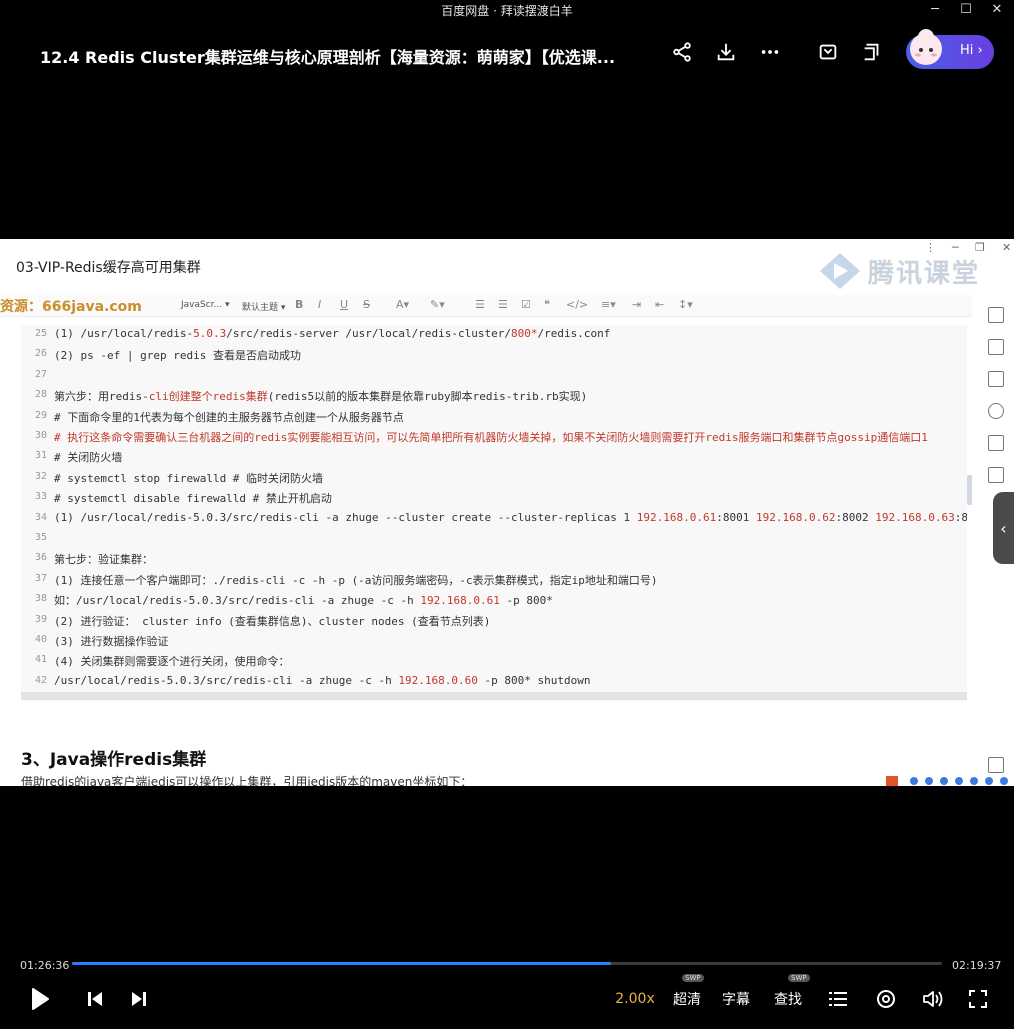 This screenshot has height=1029, width=1014. What do you see at coordinates (40, 999) in the screenshot?
I see `play-button` at bounding box center [40, 999].